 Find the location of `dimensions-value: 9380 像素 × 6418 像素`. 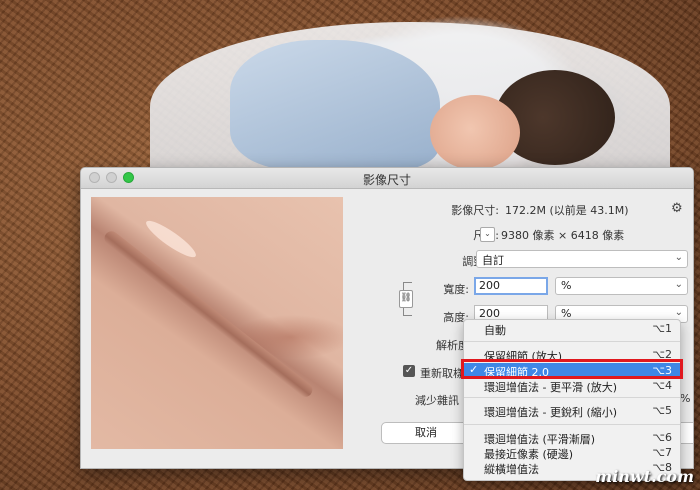

dimensions-value: 9380 像素 × 6418 像素 is located at coordinates (563, 235).